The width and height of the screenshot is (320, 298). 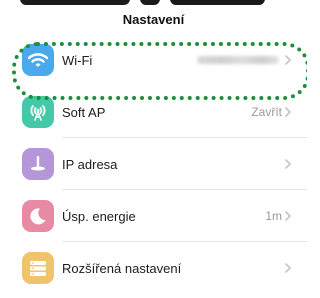 I want to click on wifi-icon, so click(x=38, y=60).